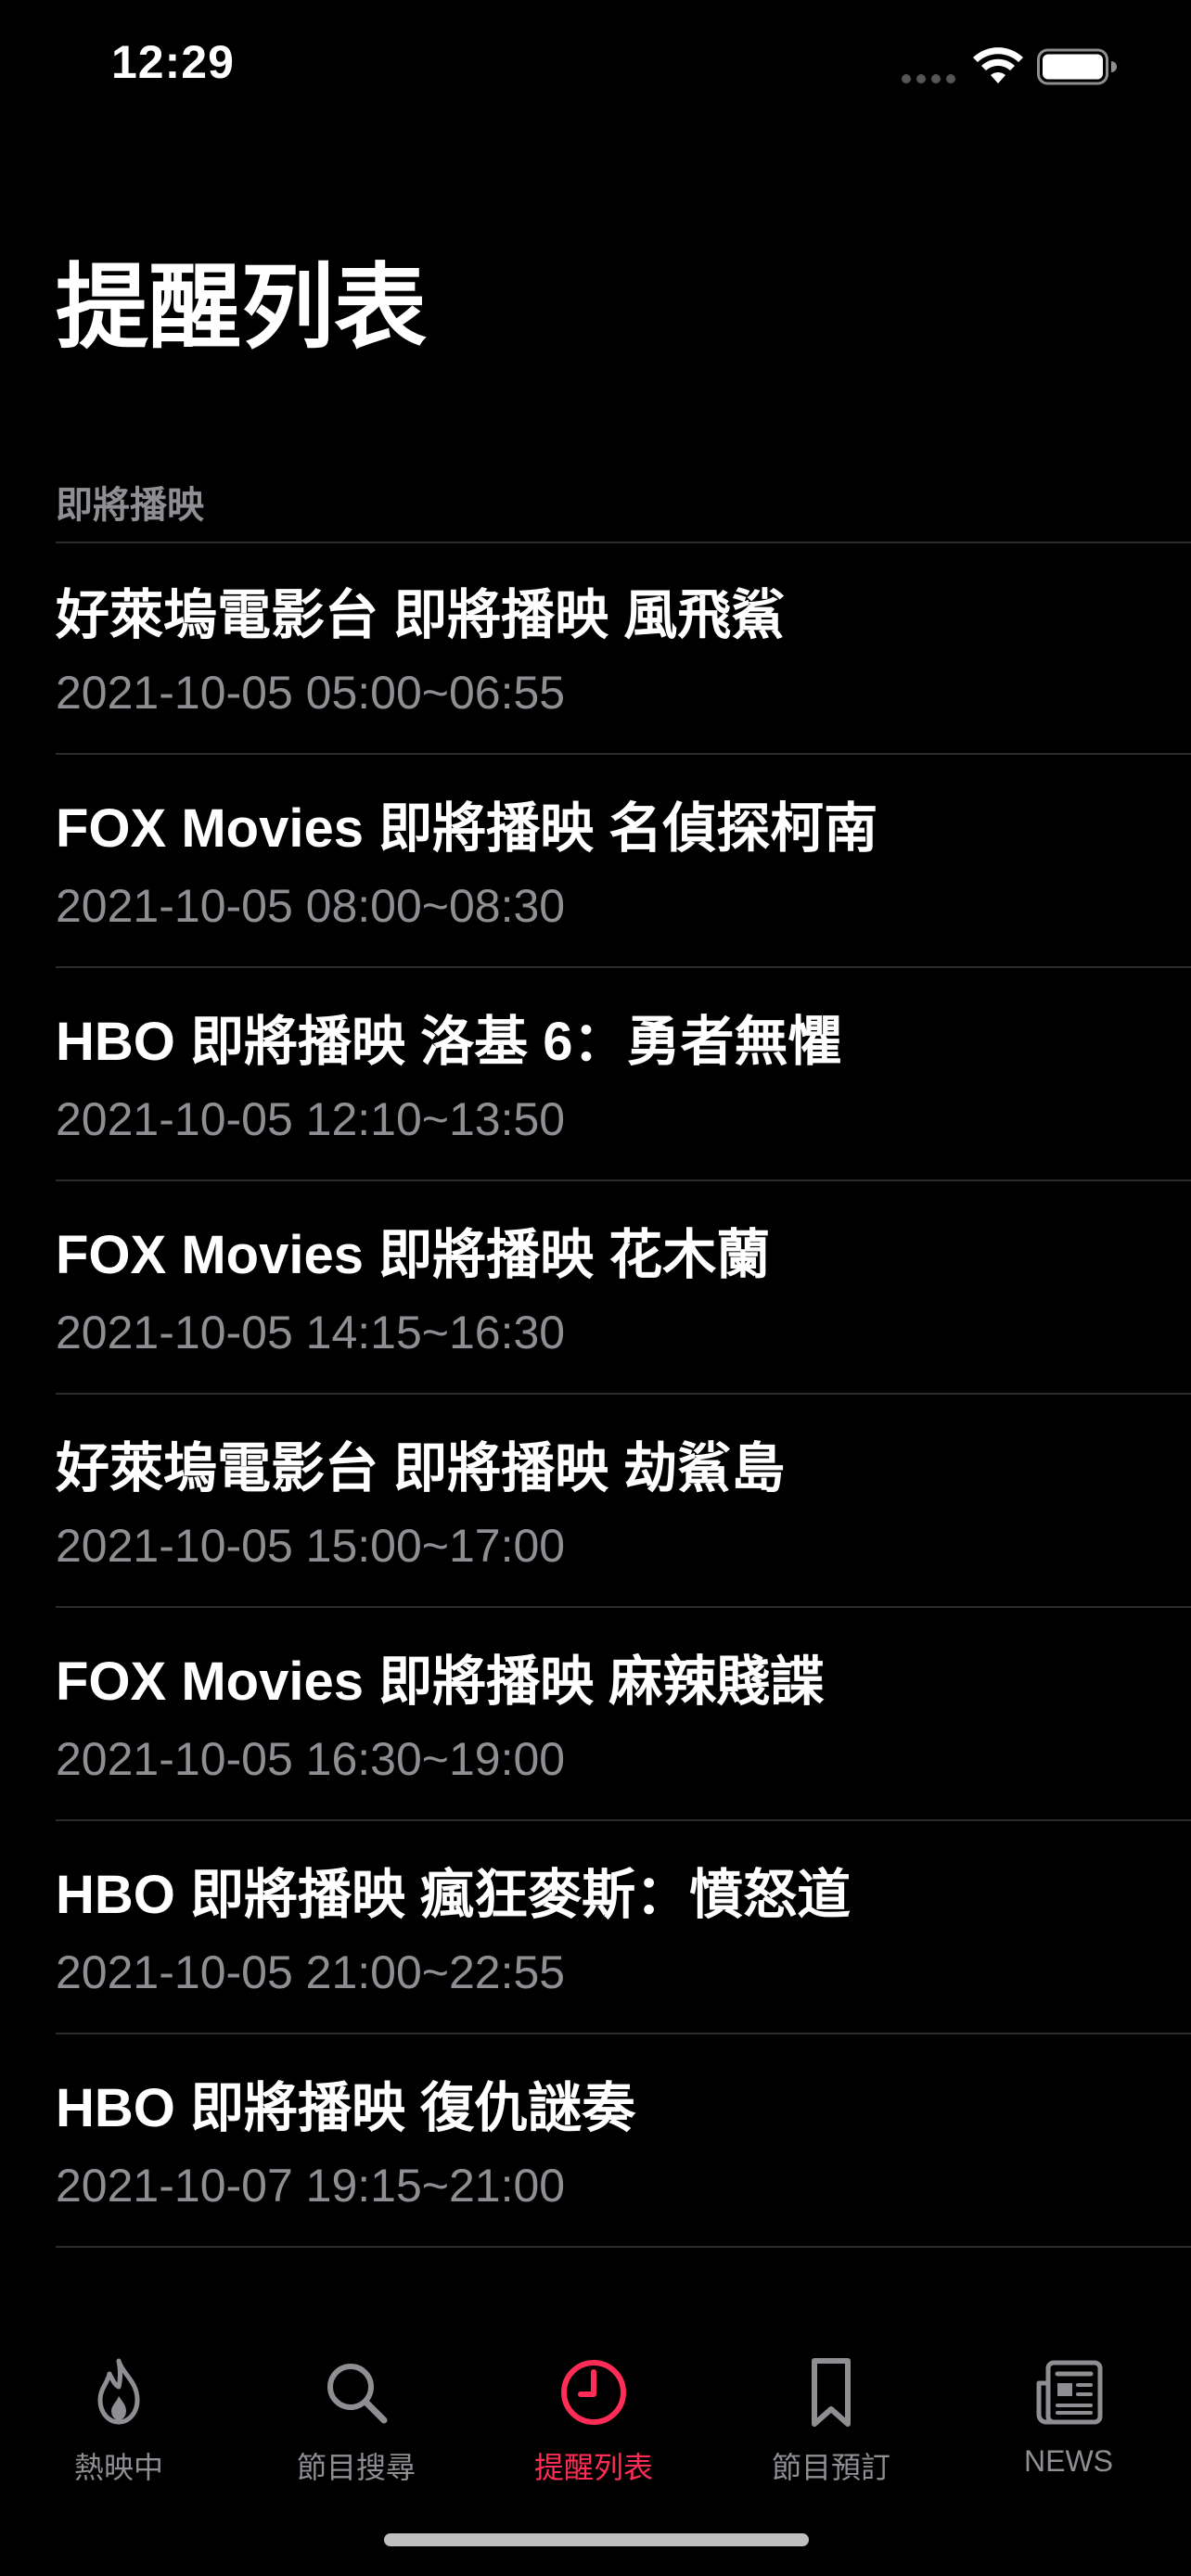  What do you see at coordinates (440, 1681) in the screenshot?
I see `reminder-title: FOX Movies 即將播映 麻辣賤諜` at bounding box center [440, 1681].